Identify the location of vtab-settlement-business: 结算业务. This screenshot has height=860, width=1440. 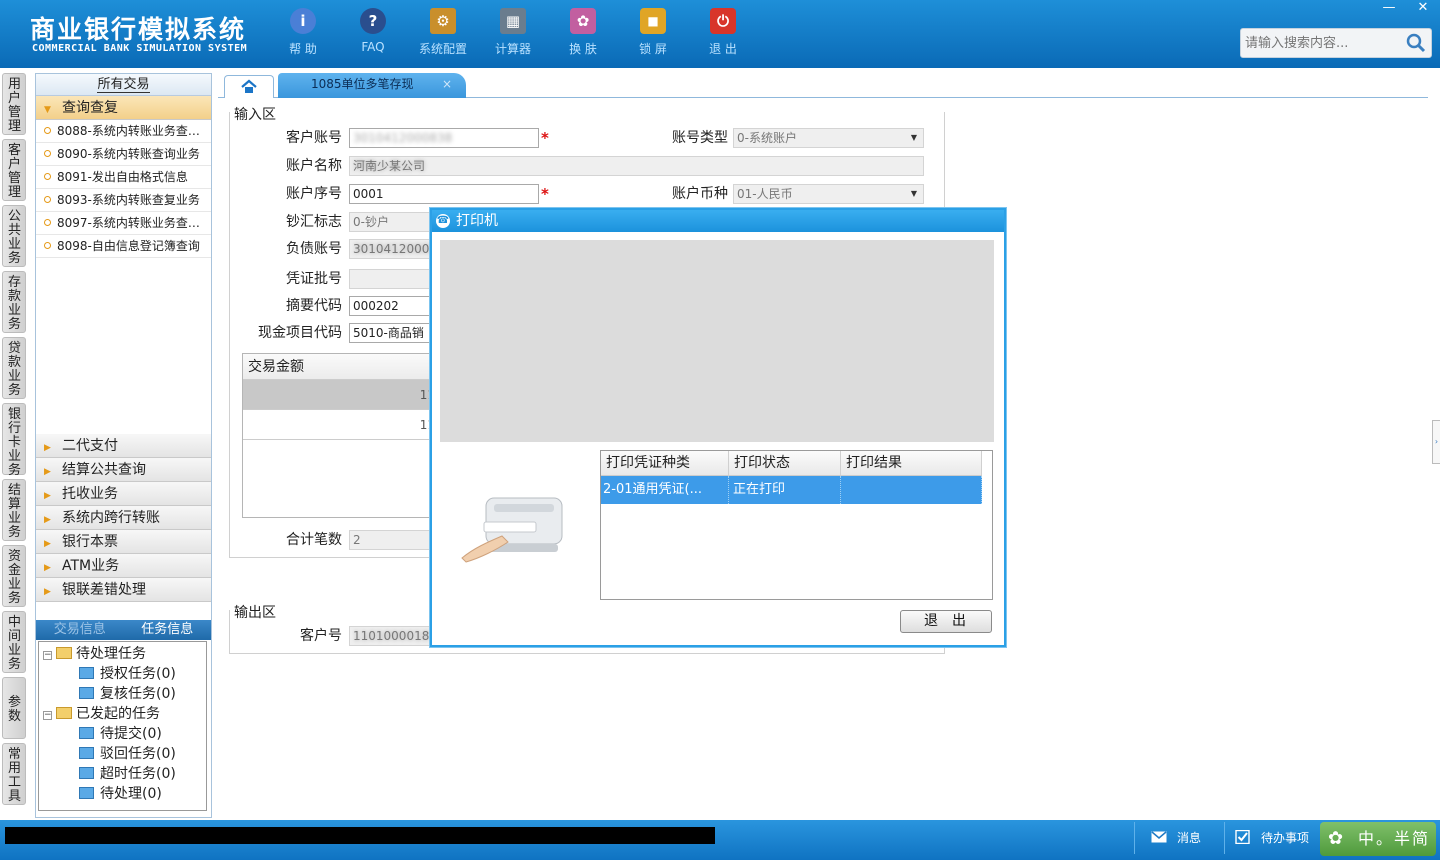
(14, 510).